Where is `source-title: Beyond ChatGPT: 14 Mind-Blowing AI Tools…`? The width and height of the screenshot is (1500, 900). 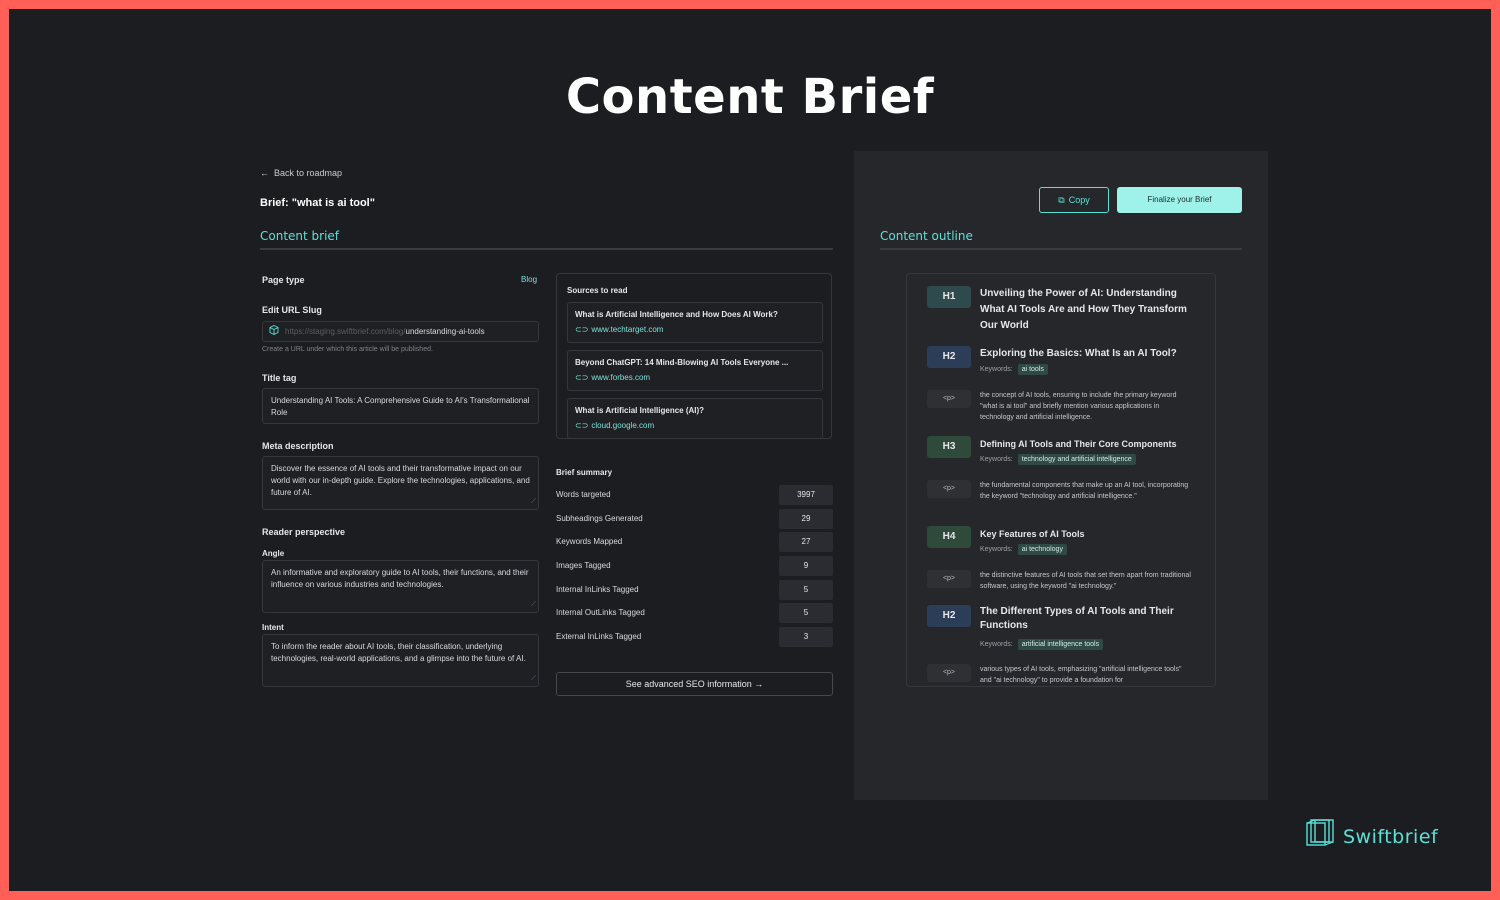
source-title: Beyond ChatGPT: 14 Mind-Blowing AI Tools… is located at coordinates (682, 362).